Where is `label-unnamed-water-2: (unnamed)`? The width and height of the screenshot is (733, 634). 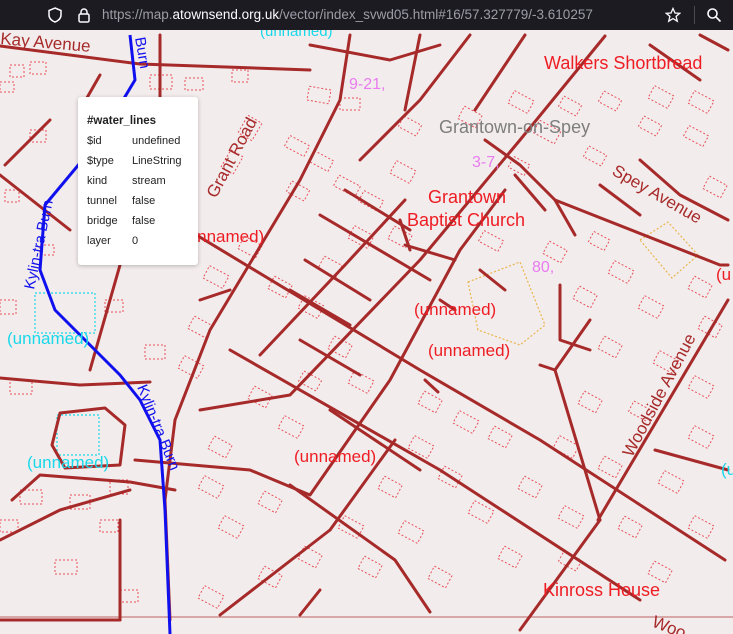 label-unnamed-water-2: (unnamed) is located at coordinates (68, 462).